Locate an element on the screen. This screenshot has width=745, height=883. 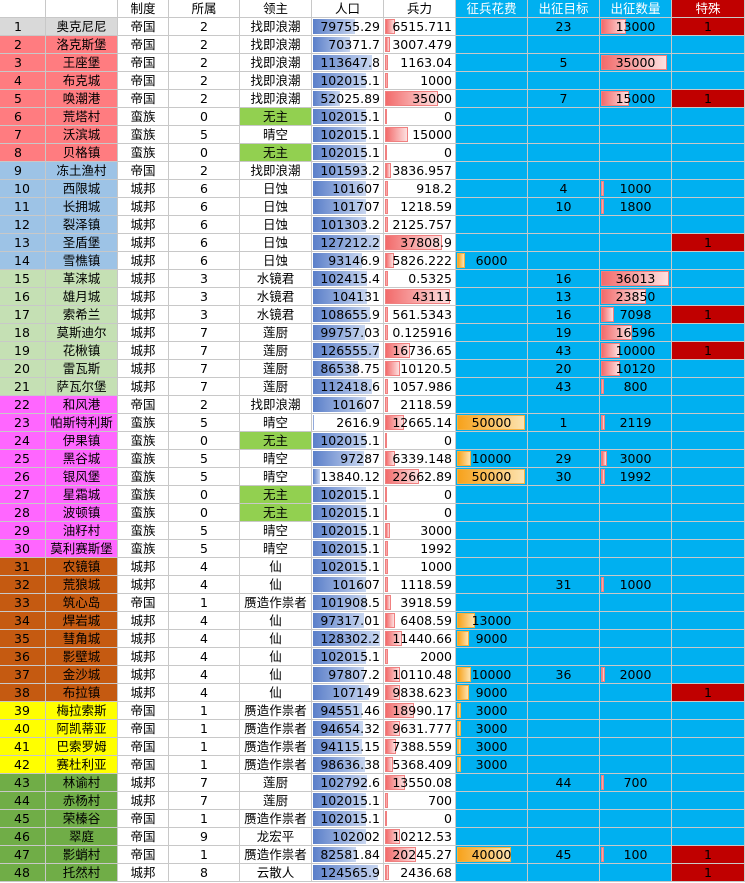
row-index-cell: 46 is located at coordinates (23, 837).